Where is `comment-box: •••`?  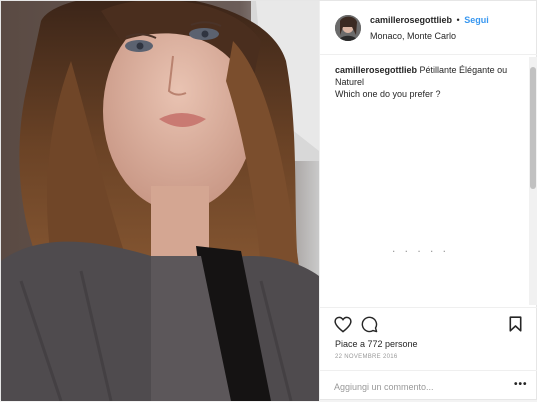 comment-box: ••• is located at coordinates (428, 386).